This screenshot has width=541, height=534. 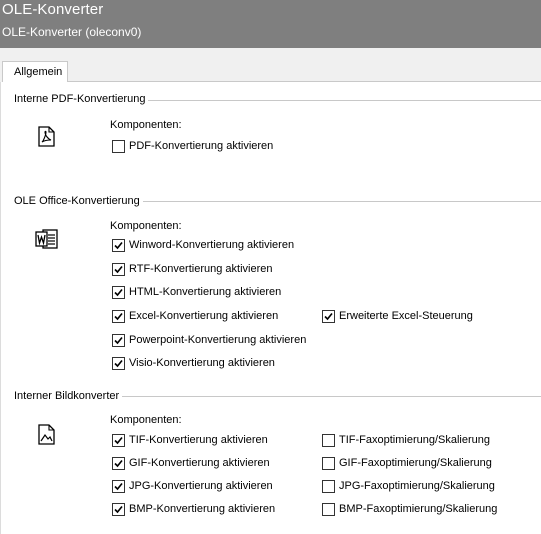 I want to click on powerpoint-conversion-checkbox, so click(x=118, y=340).